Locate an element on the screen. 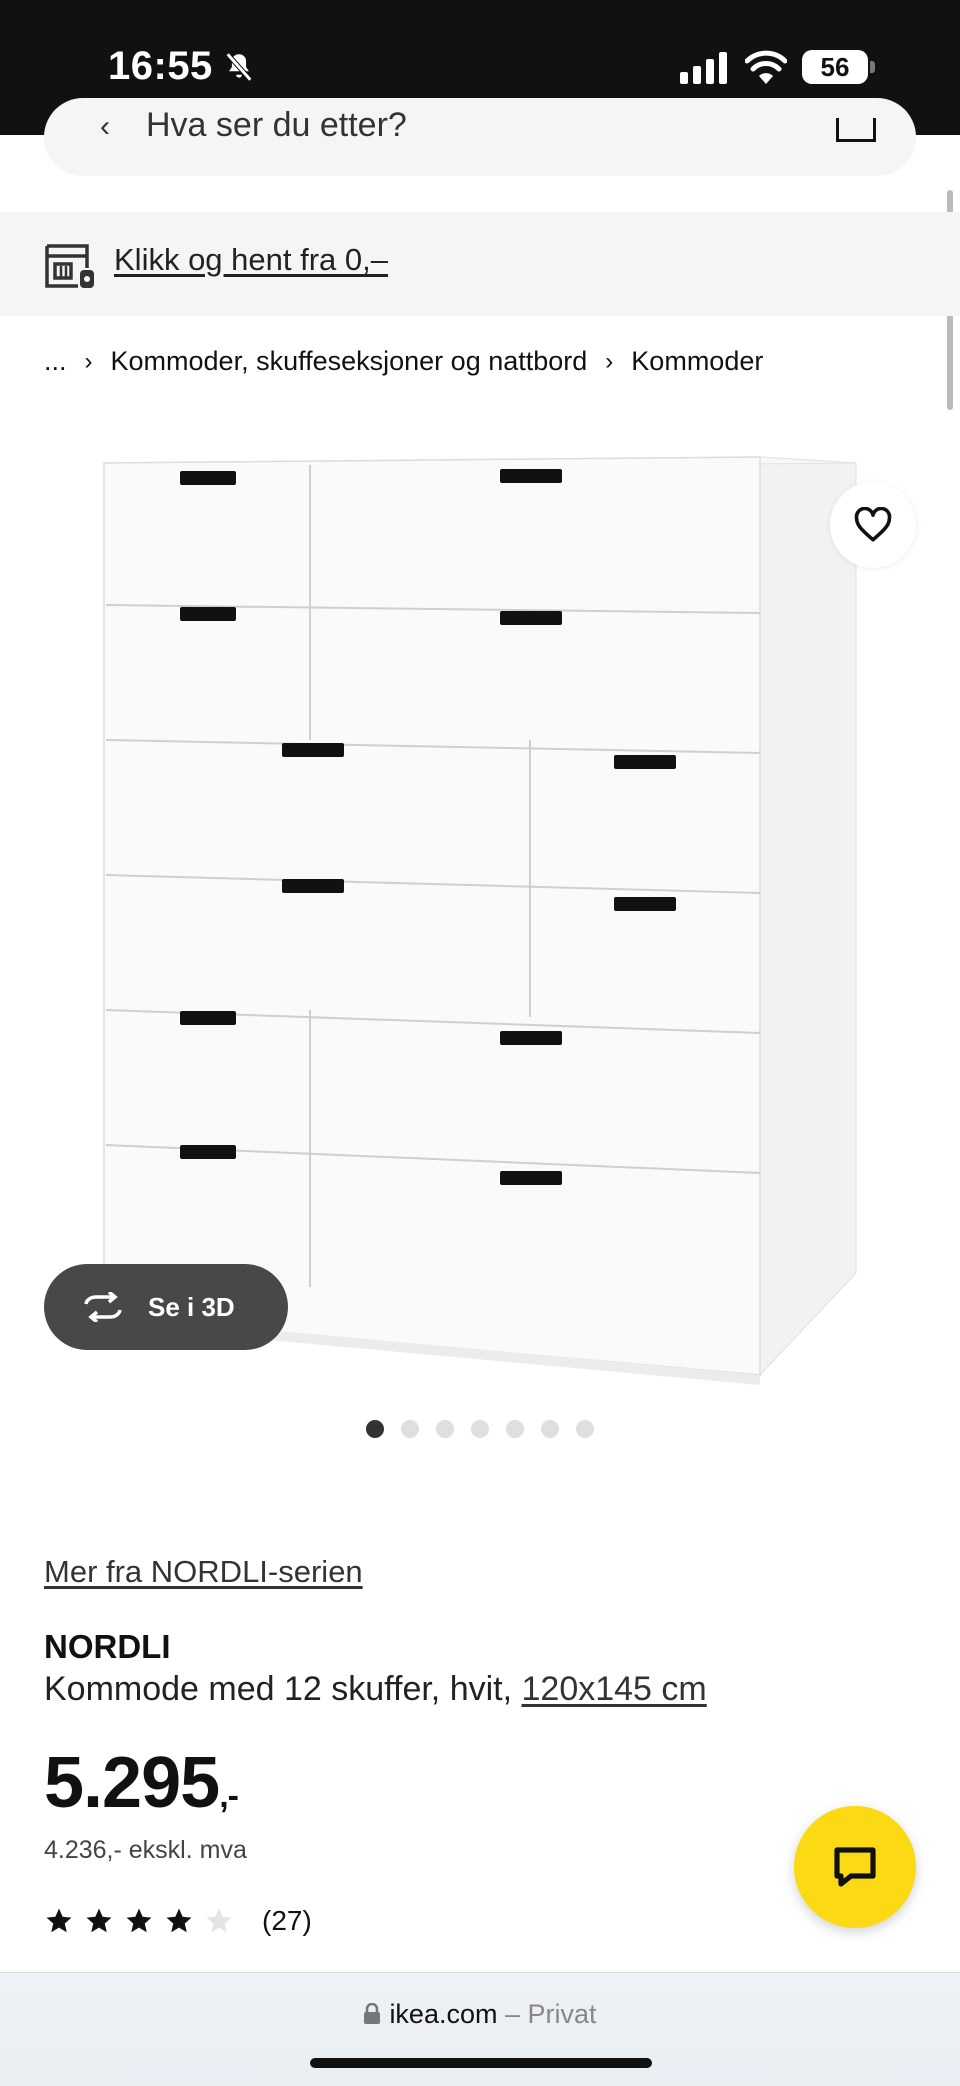 Image resolution: width=960 pixels, height=2086 pixels. home-indicator is located at coordinates (481, 2063).